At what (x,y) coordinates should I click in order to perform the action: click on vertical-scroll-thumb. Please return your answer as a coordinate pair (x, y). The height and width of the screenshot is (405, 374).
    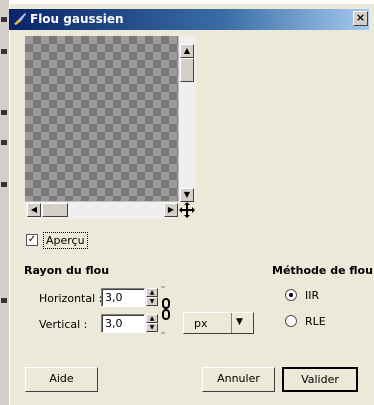
    Looking at the image, I should click on (187, 70).